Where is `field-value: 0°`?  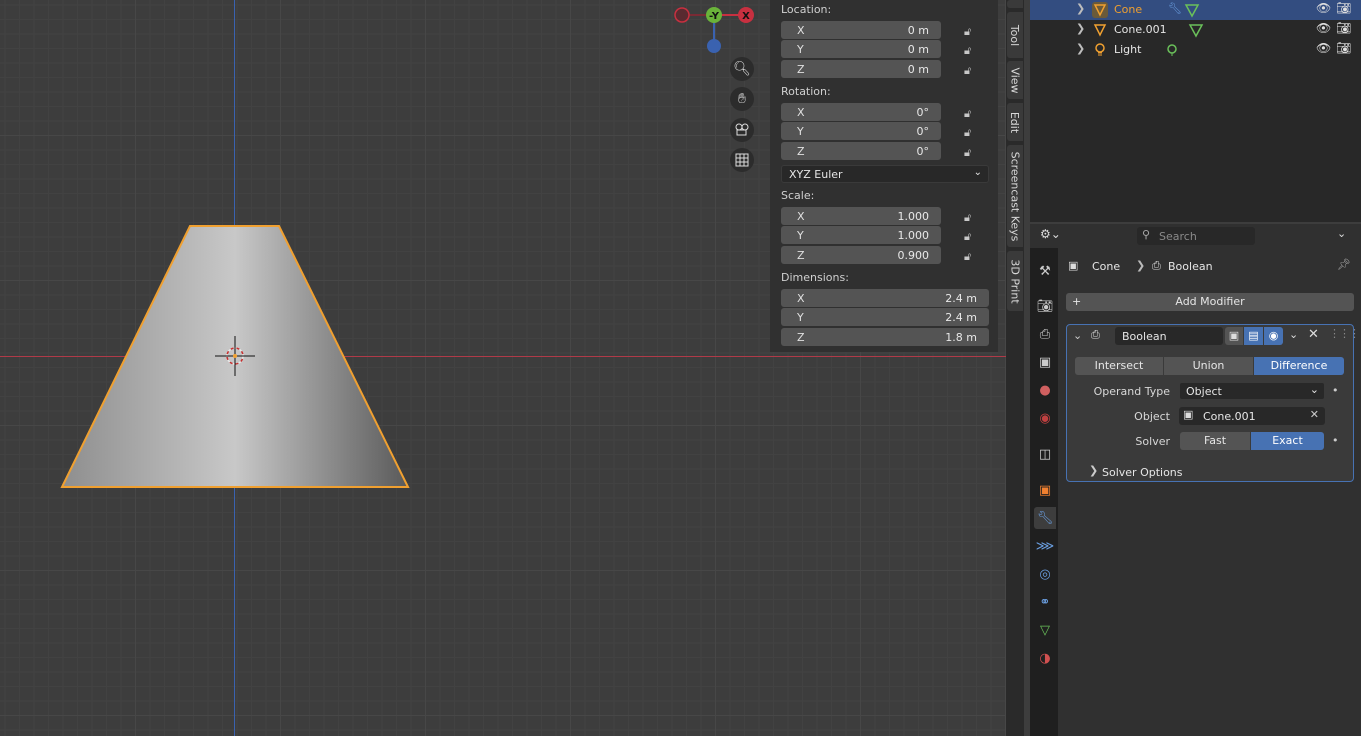 field-value: 0° is located at coordinates (923, 151).